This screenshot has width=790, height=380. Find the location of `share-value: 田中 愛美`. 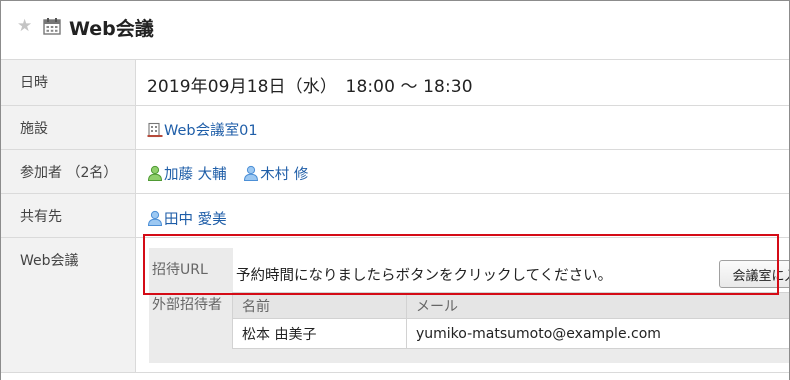

share-value: 田中 愛美 is located at coordinates (187, 218).